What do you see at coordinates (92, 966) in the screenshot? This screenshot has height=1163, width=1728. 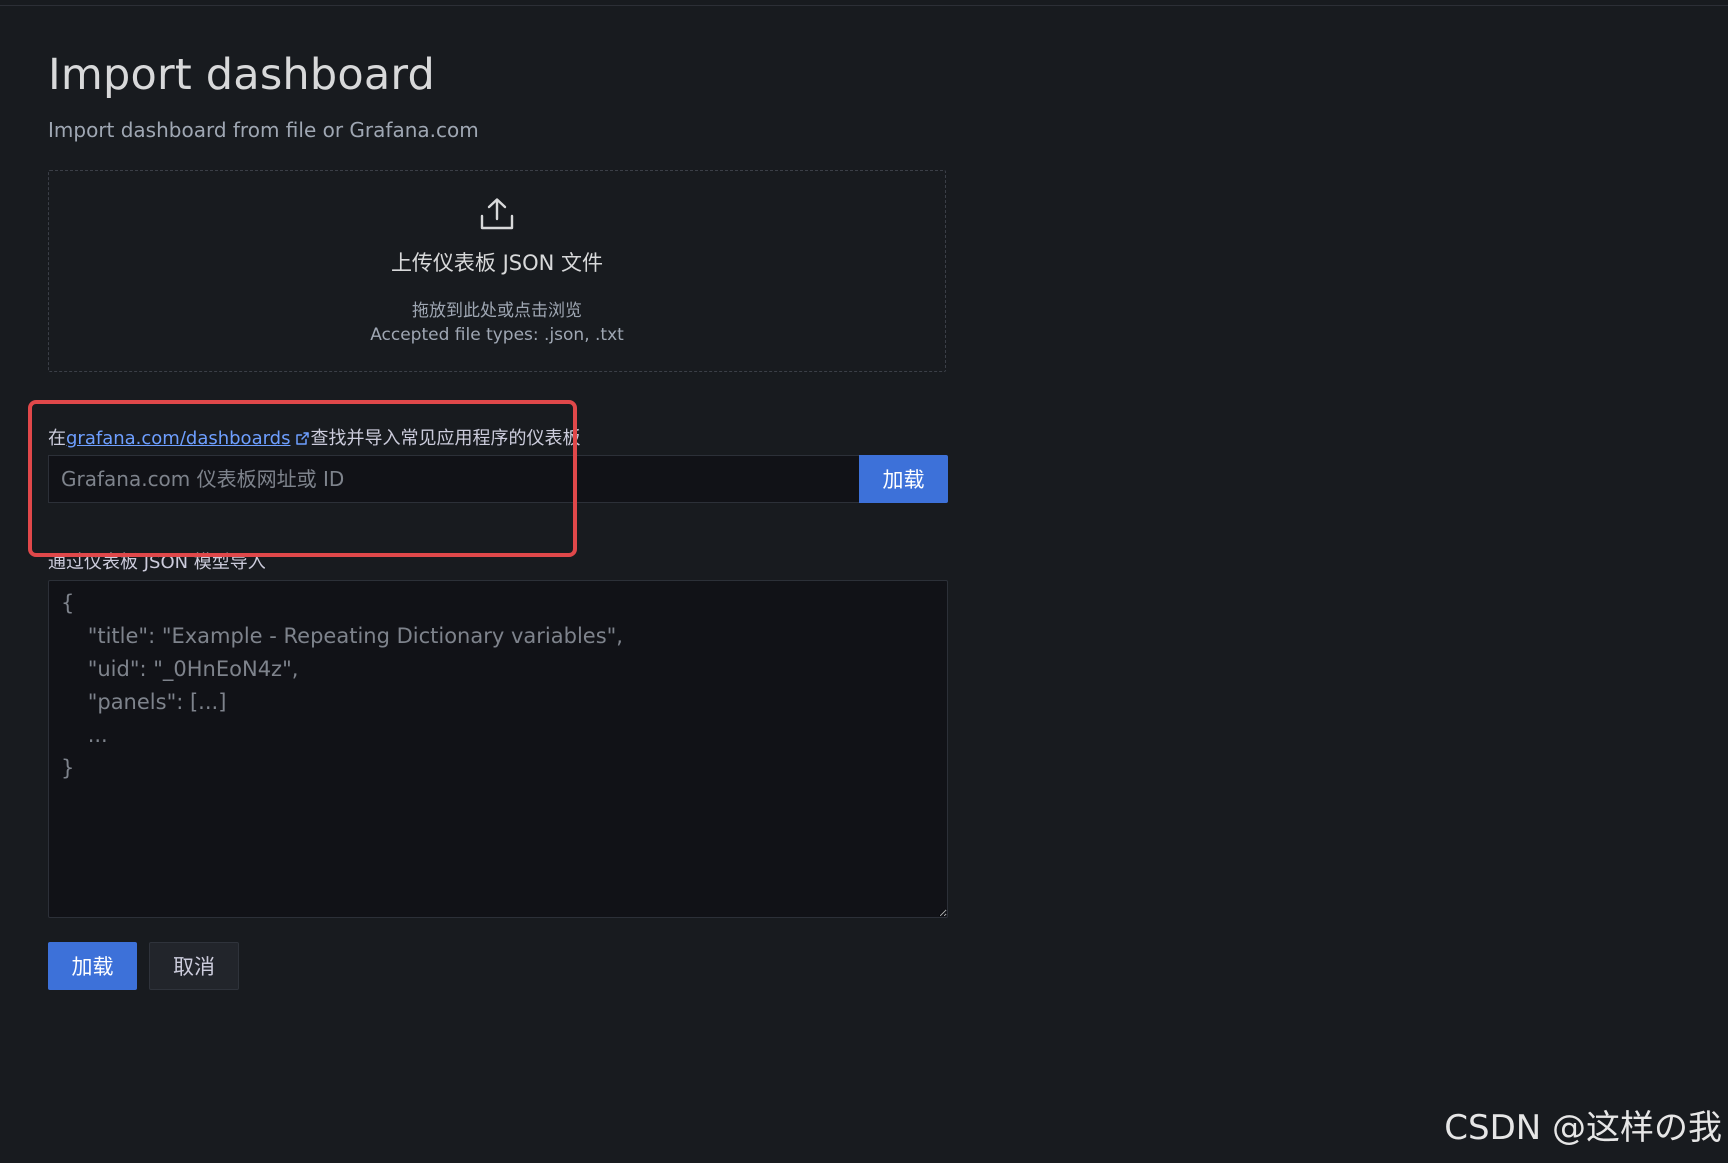 I see `load-button: 加载` at bounding box center [92, 966].